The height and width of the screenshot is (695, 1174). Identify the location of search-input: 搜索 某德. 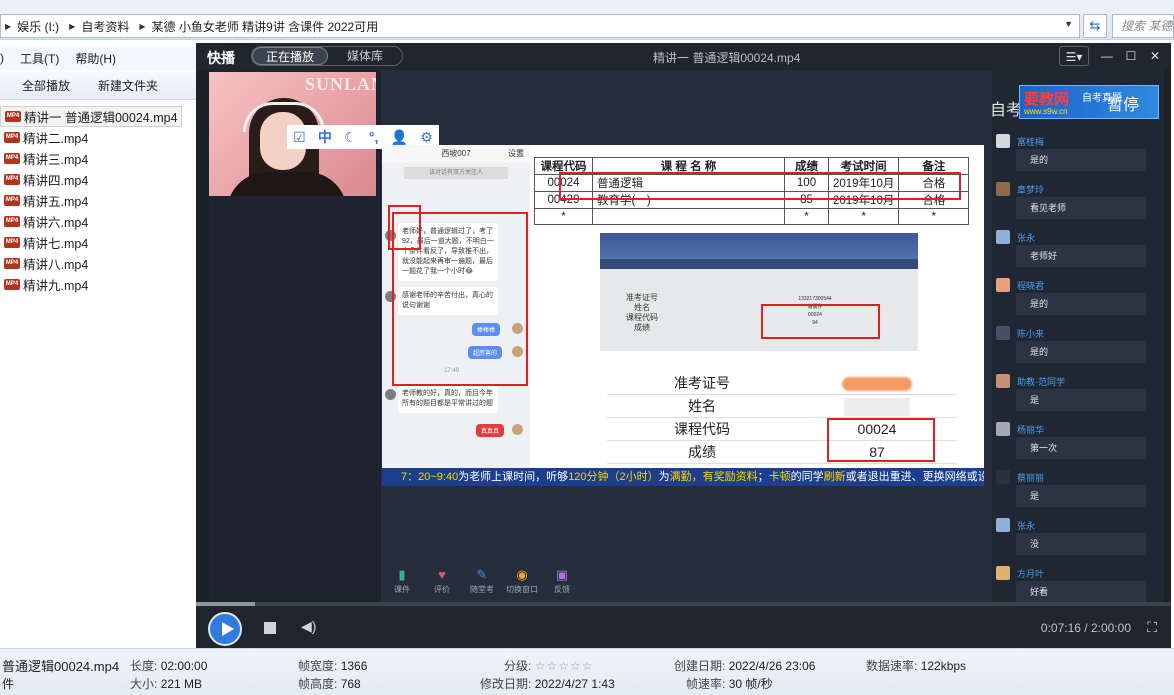
(1143, 26).